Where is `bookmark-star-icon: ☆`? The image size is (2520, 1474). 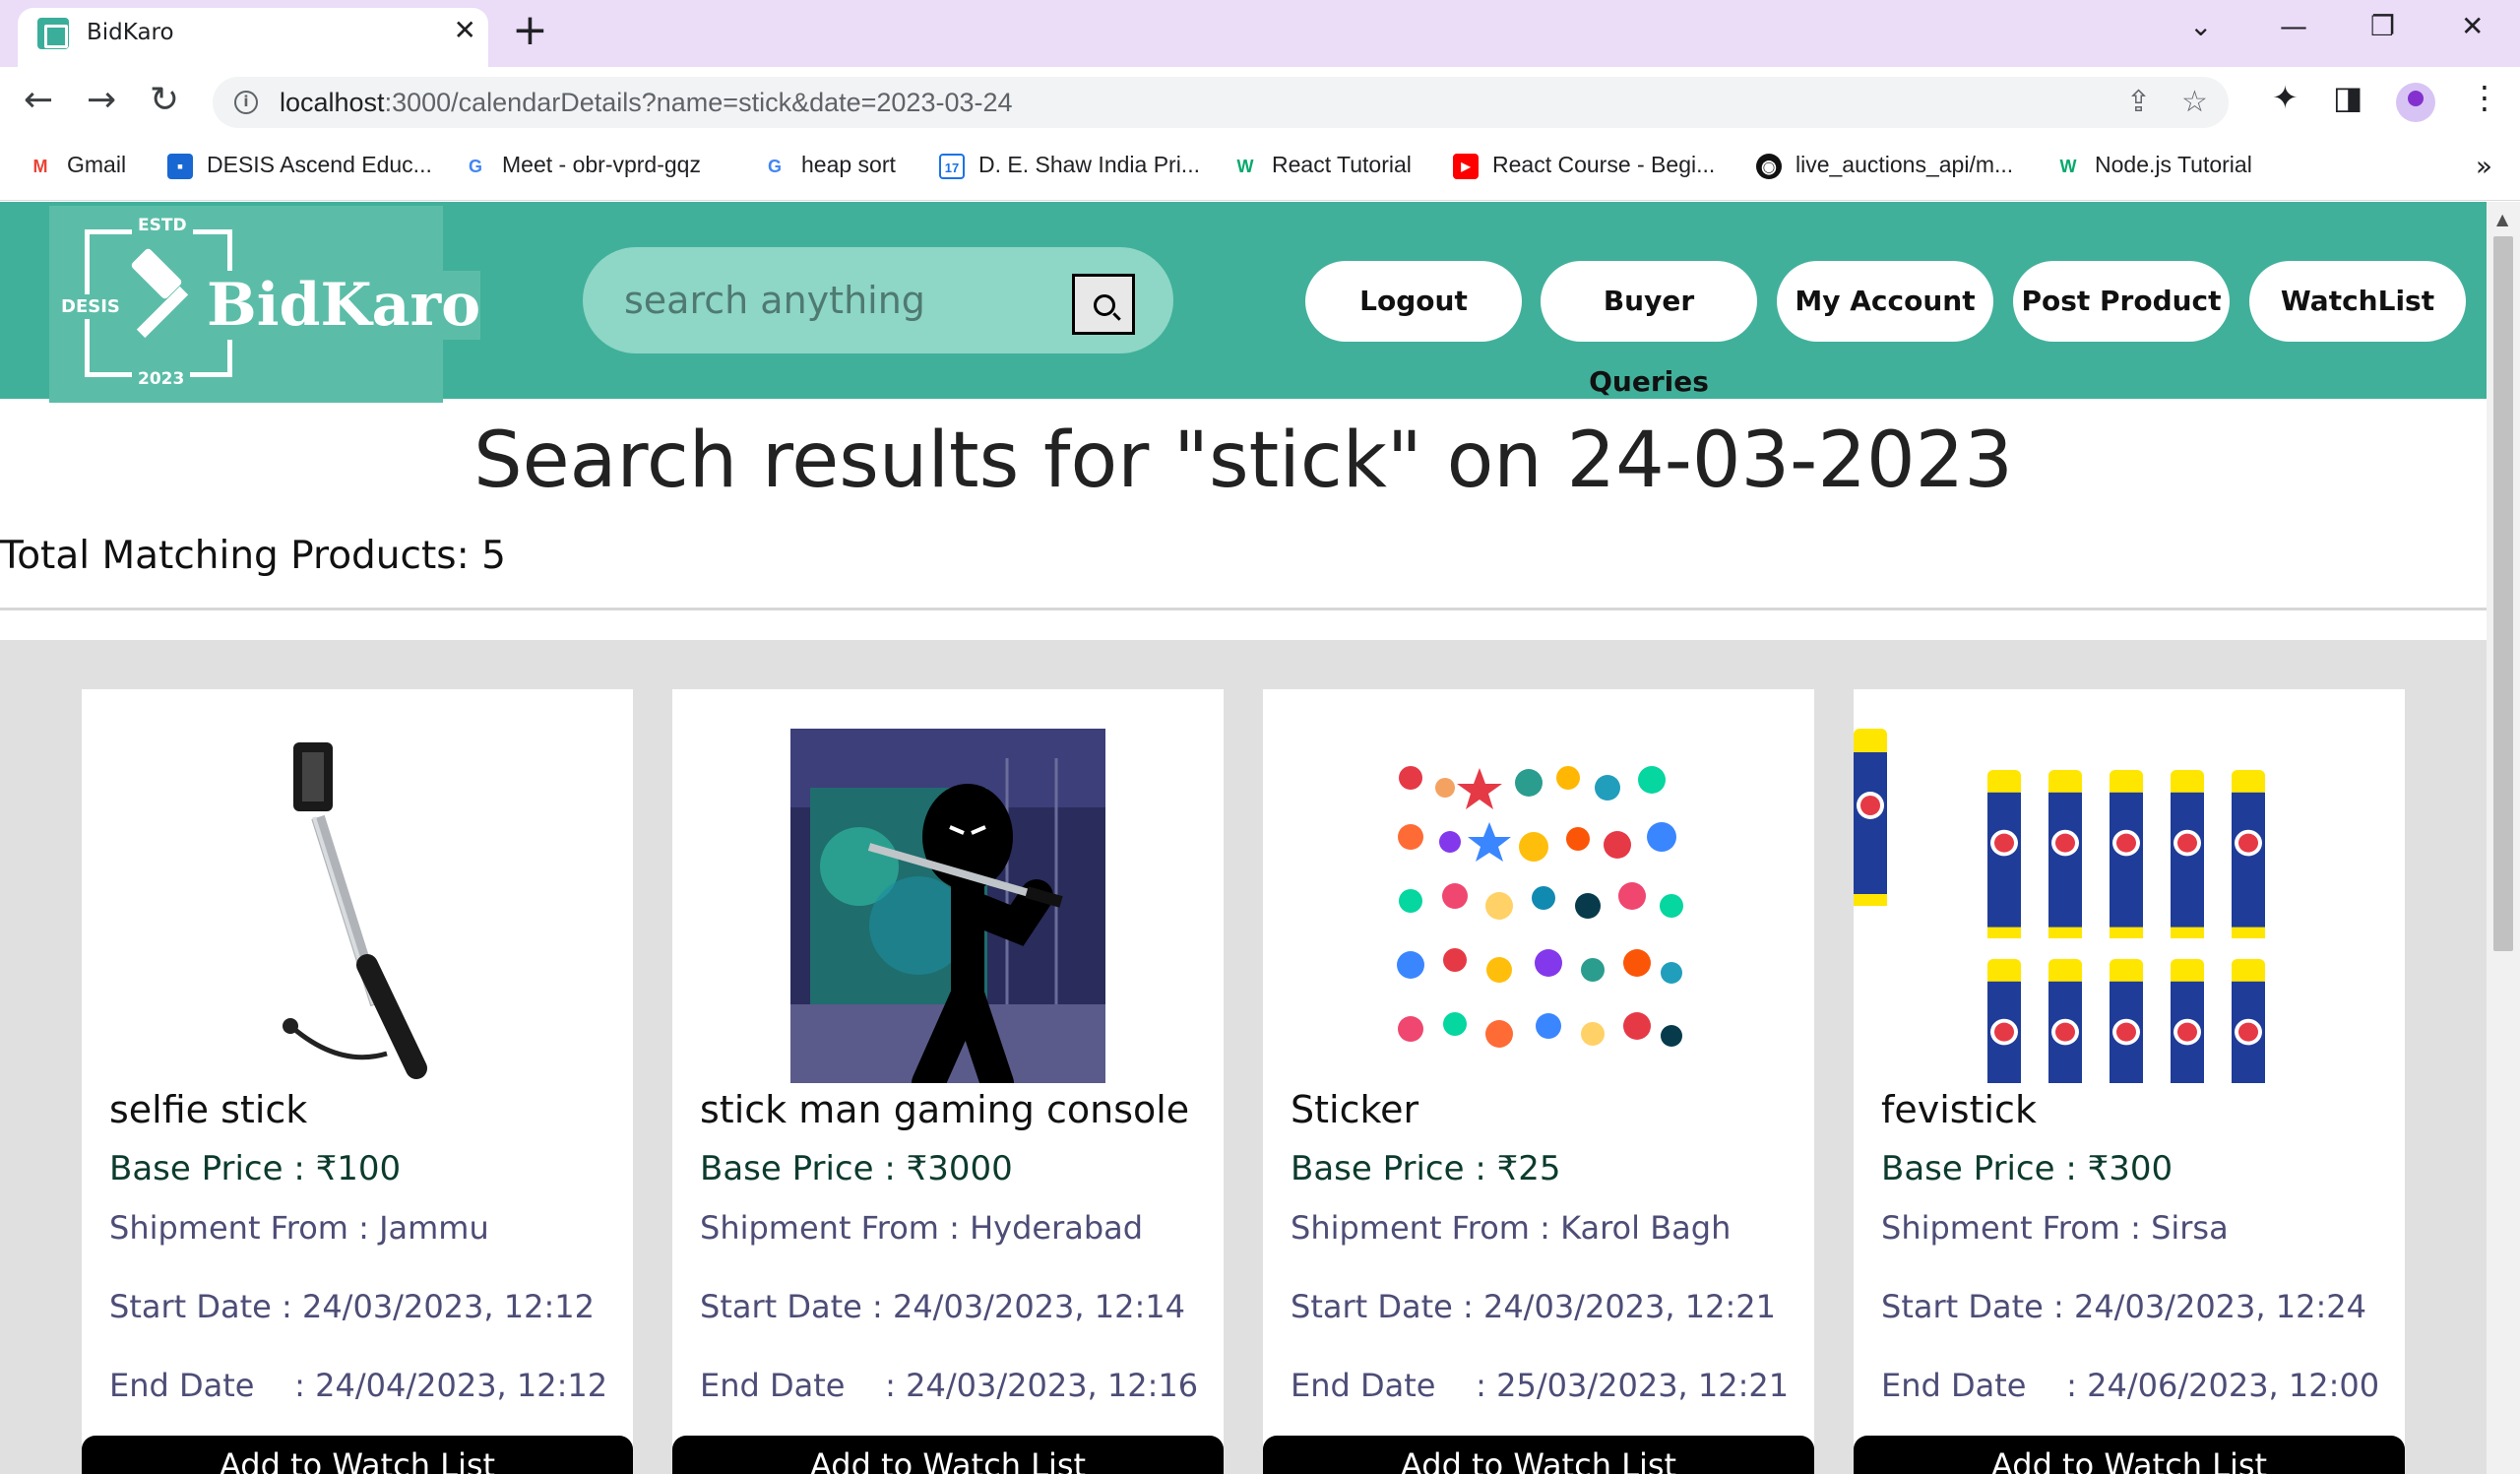
bookmark-star-icon: ☆ is located at coordinates (2194, 102).